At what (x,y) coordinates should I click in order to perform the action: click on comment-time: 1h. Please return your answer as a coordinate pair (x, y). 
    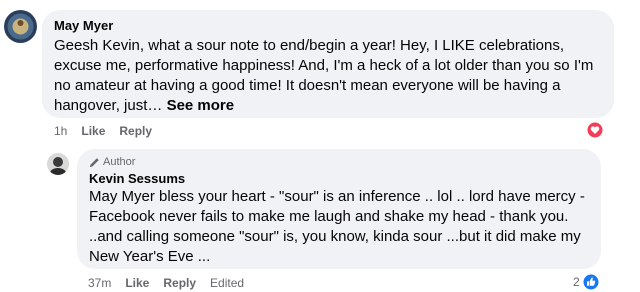
    Looking at the image, I should click on (60, 131).